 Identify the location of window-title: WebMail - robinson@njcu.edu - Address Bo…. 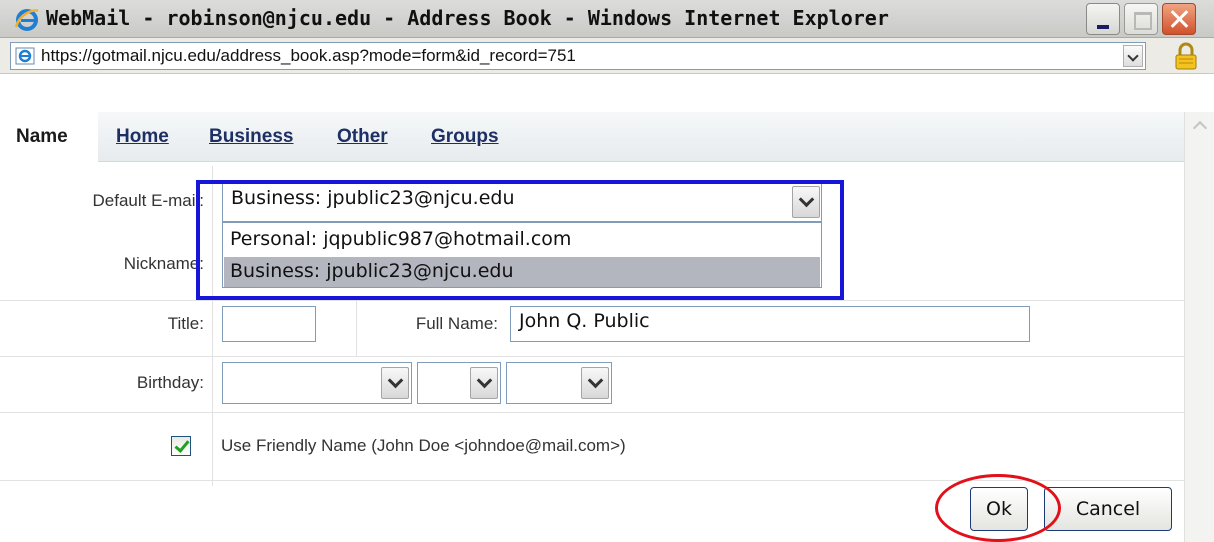
(467, 18).